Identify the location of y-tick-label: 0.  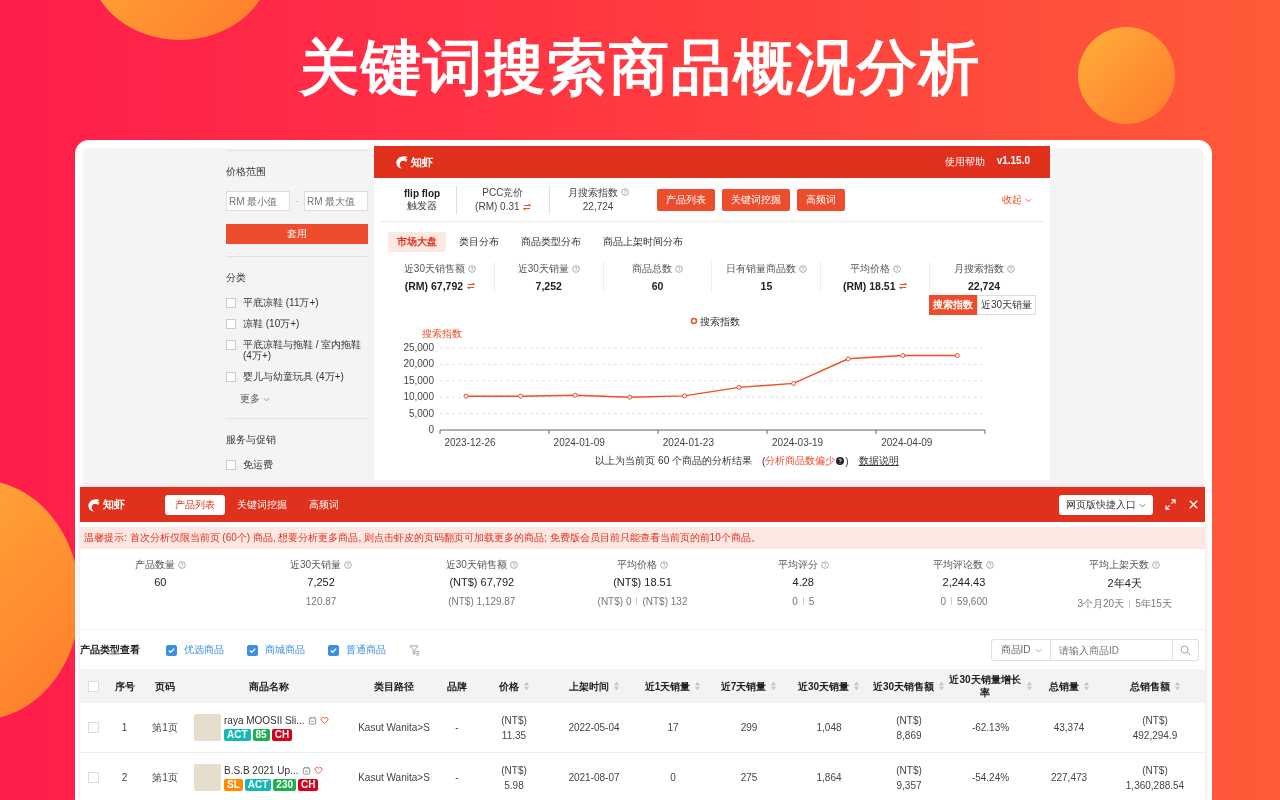
(431, 429).